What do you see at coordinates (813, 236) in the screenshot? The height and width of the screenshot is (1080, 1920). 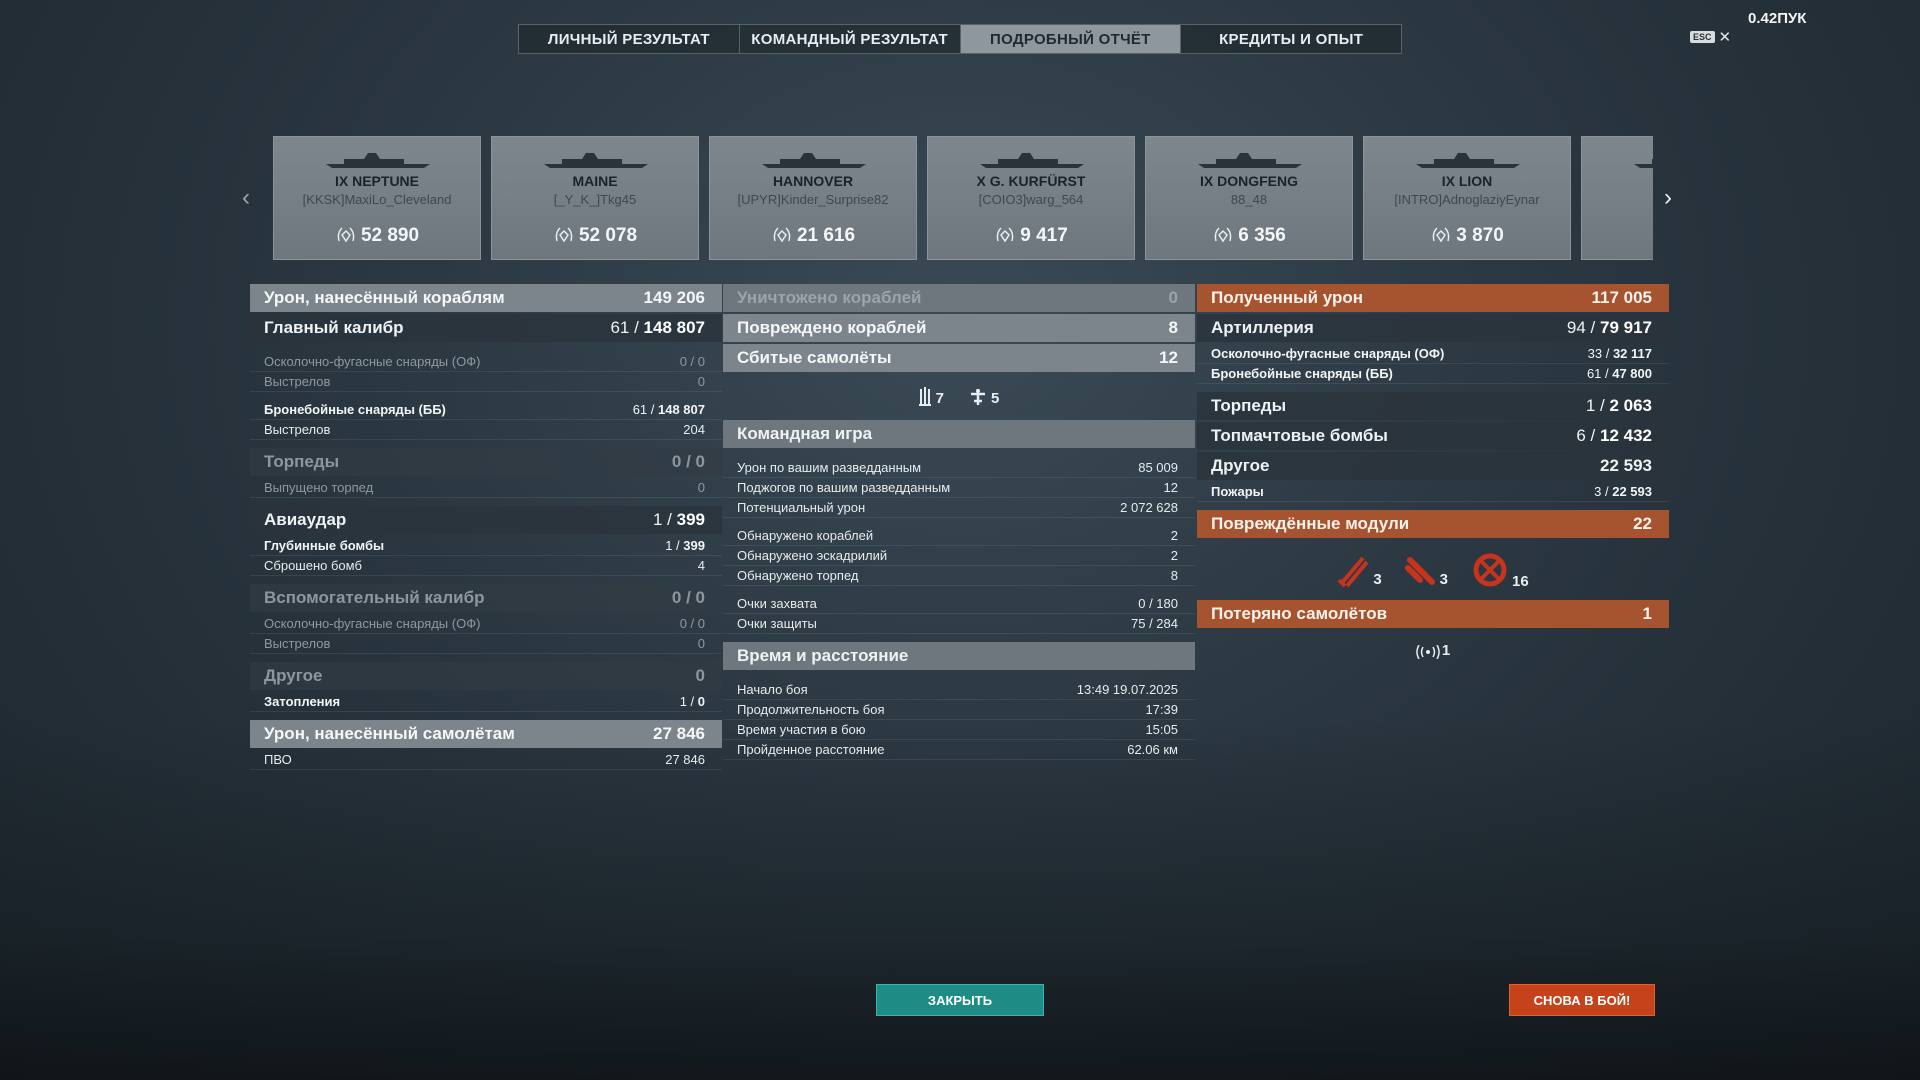 I see `ship-damage: 21 616` at bounding box center [813, 236].